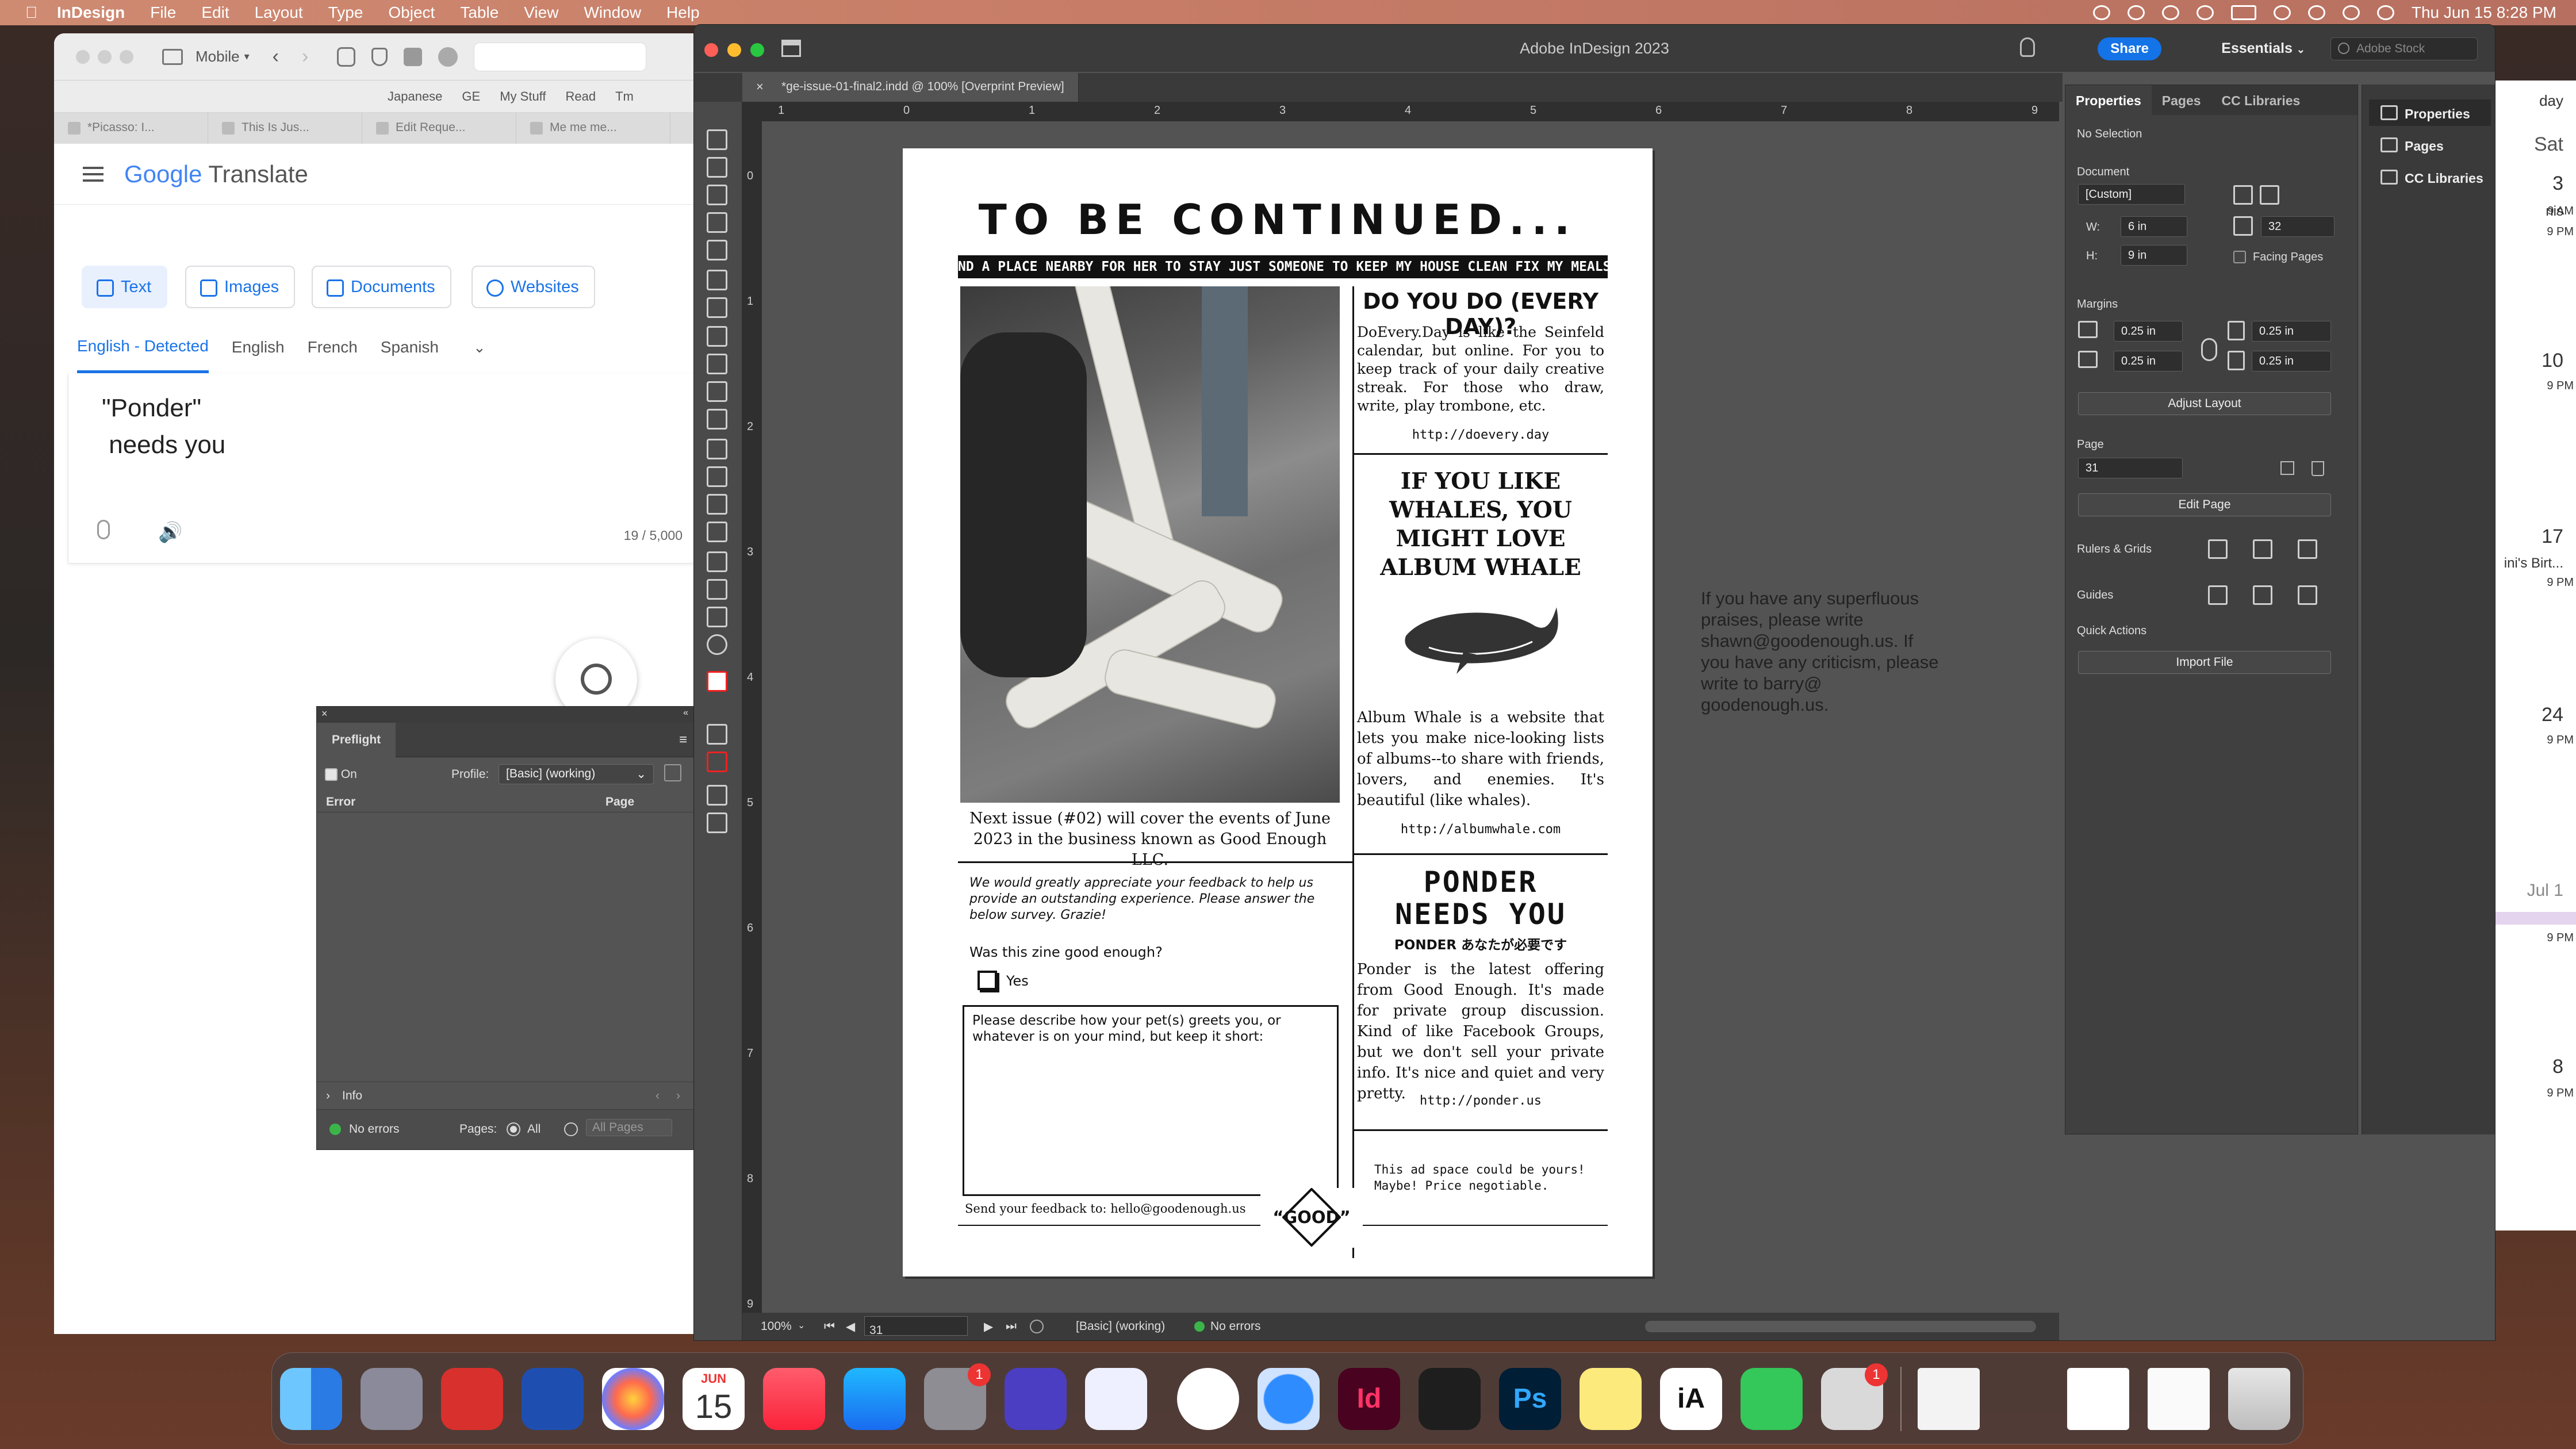 The image size is (2576, 1449). Describe the element at coordinates (776, 1326) in the screenshot. I see `zoom-level: 100%` at that location.